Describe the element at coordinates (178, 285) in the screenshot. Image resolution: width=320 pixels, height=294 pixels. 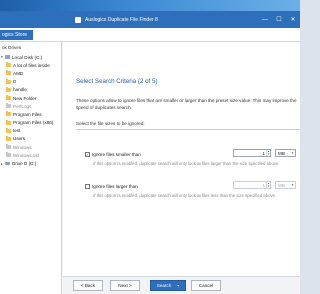
I see `chevron-down-icon: ▾` at that location.